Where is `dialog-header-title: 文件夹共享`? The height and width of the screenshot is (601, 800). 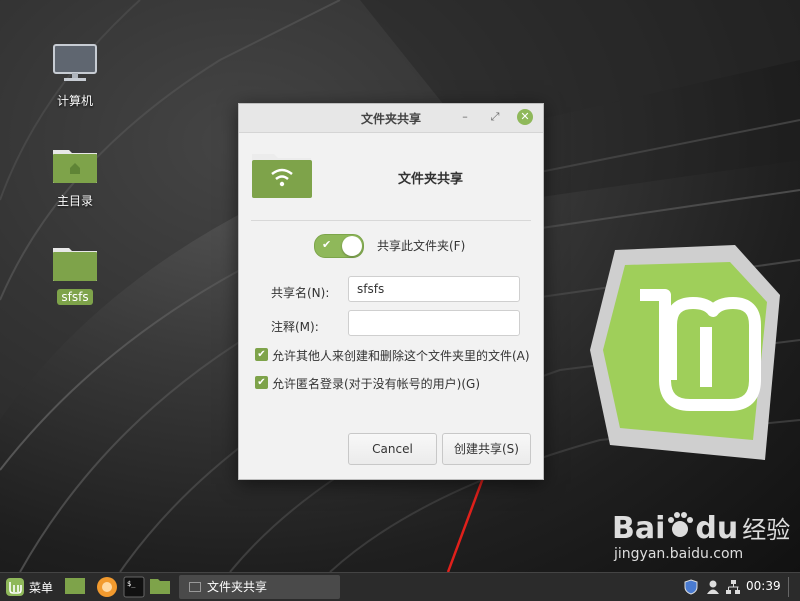
dialog-header-title: 文件夹共享 is located at coordinates (431, 179).